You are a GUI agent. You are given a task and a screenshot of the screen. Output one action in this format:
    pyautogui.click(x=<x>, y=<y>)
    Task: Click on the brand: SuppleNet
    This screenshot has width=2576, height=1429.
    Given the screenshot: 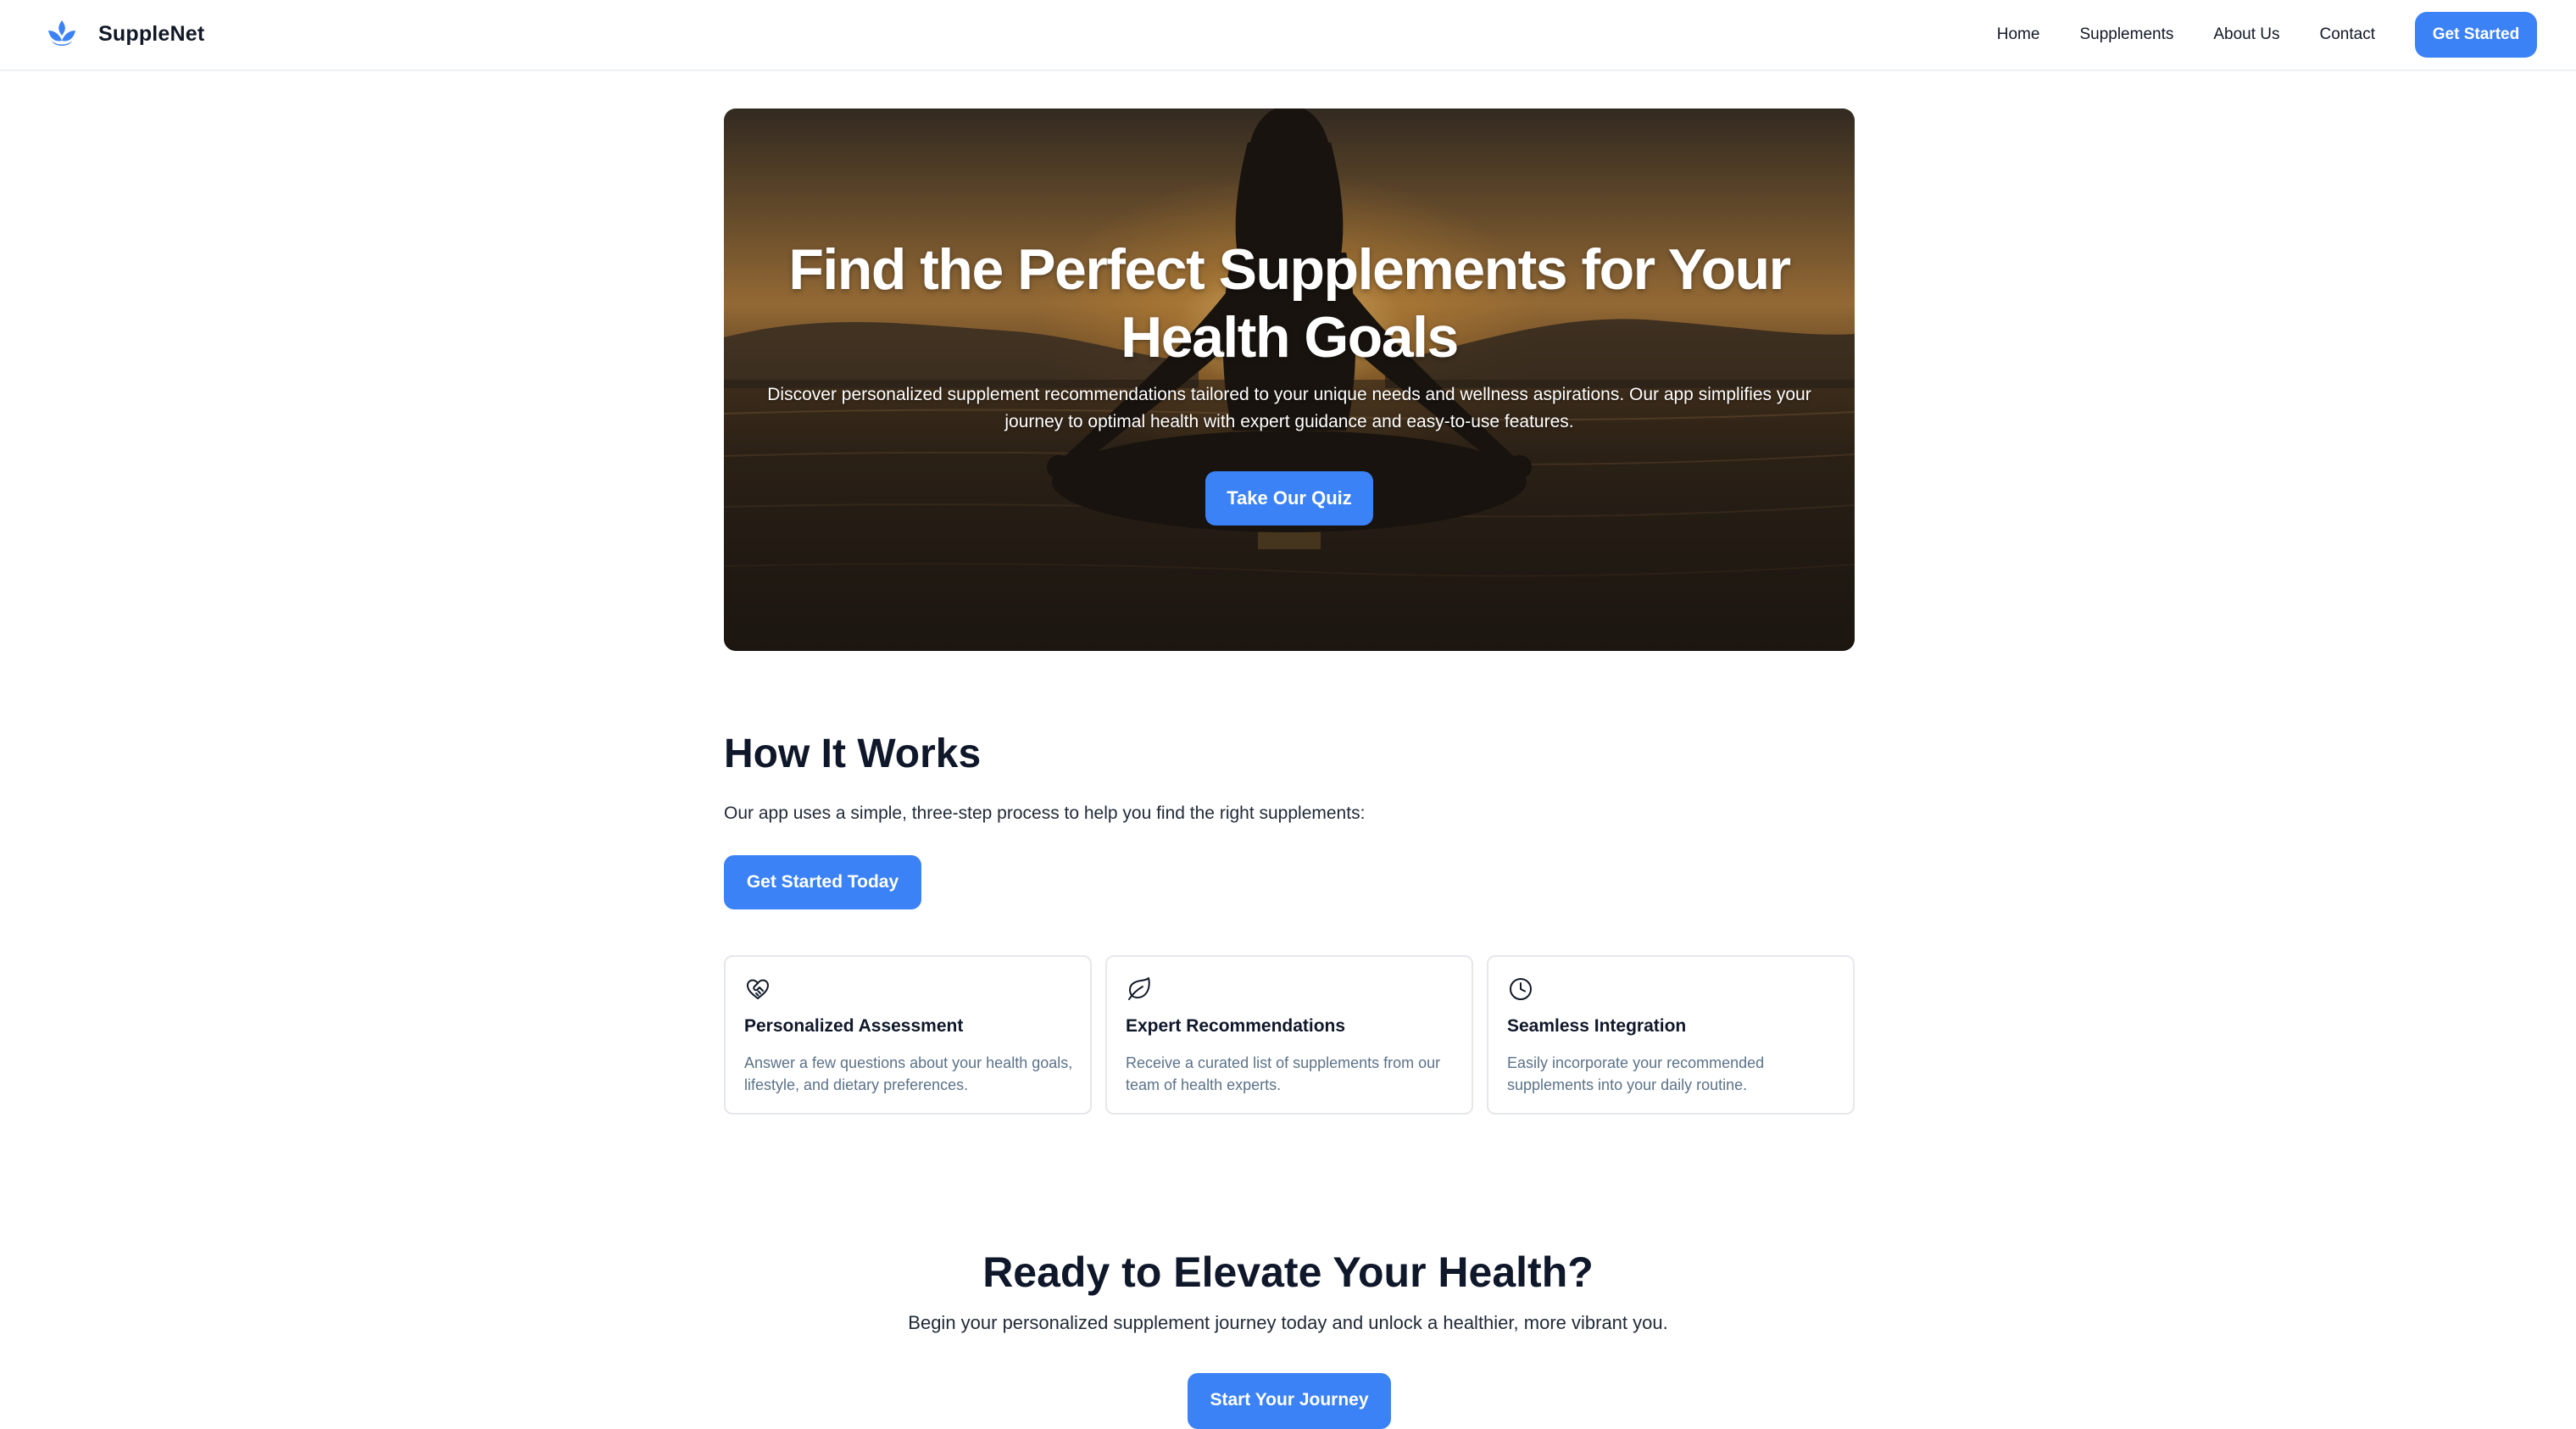 What is the action you would take?
    pyautogui.click(x=125, y=34)
    